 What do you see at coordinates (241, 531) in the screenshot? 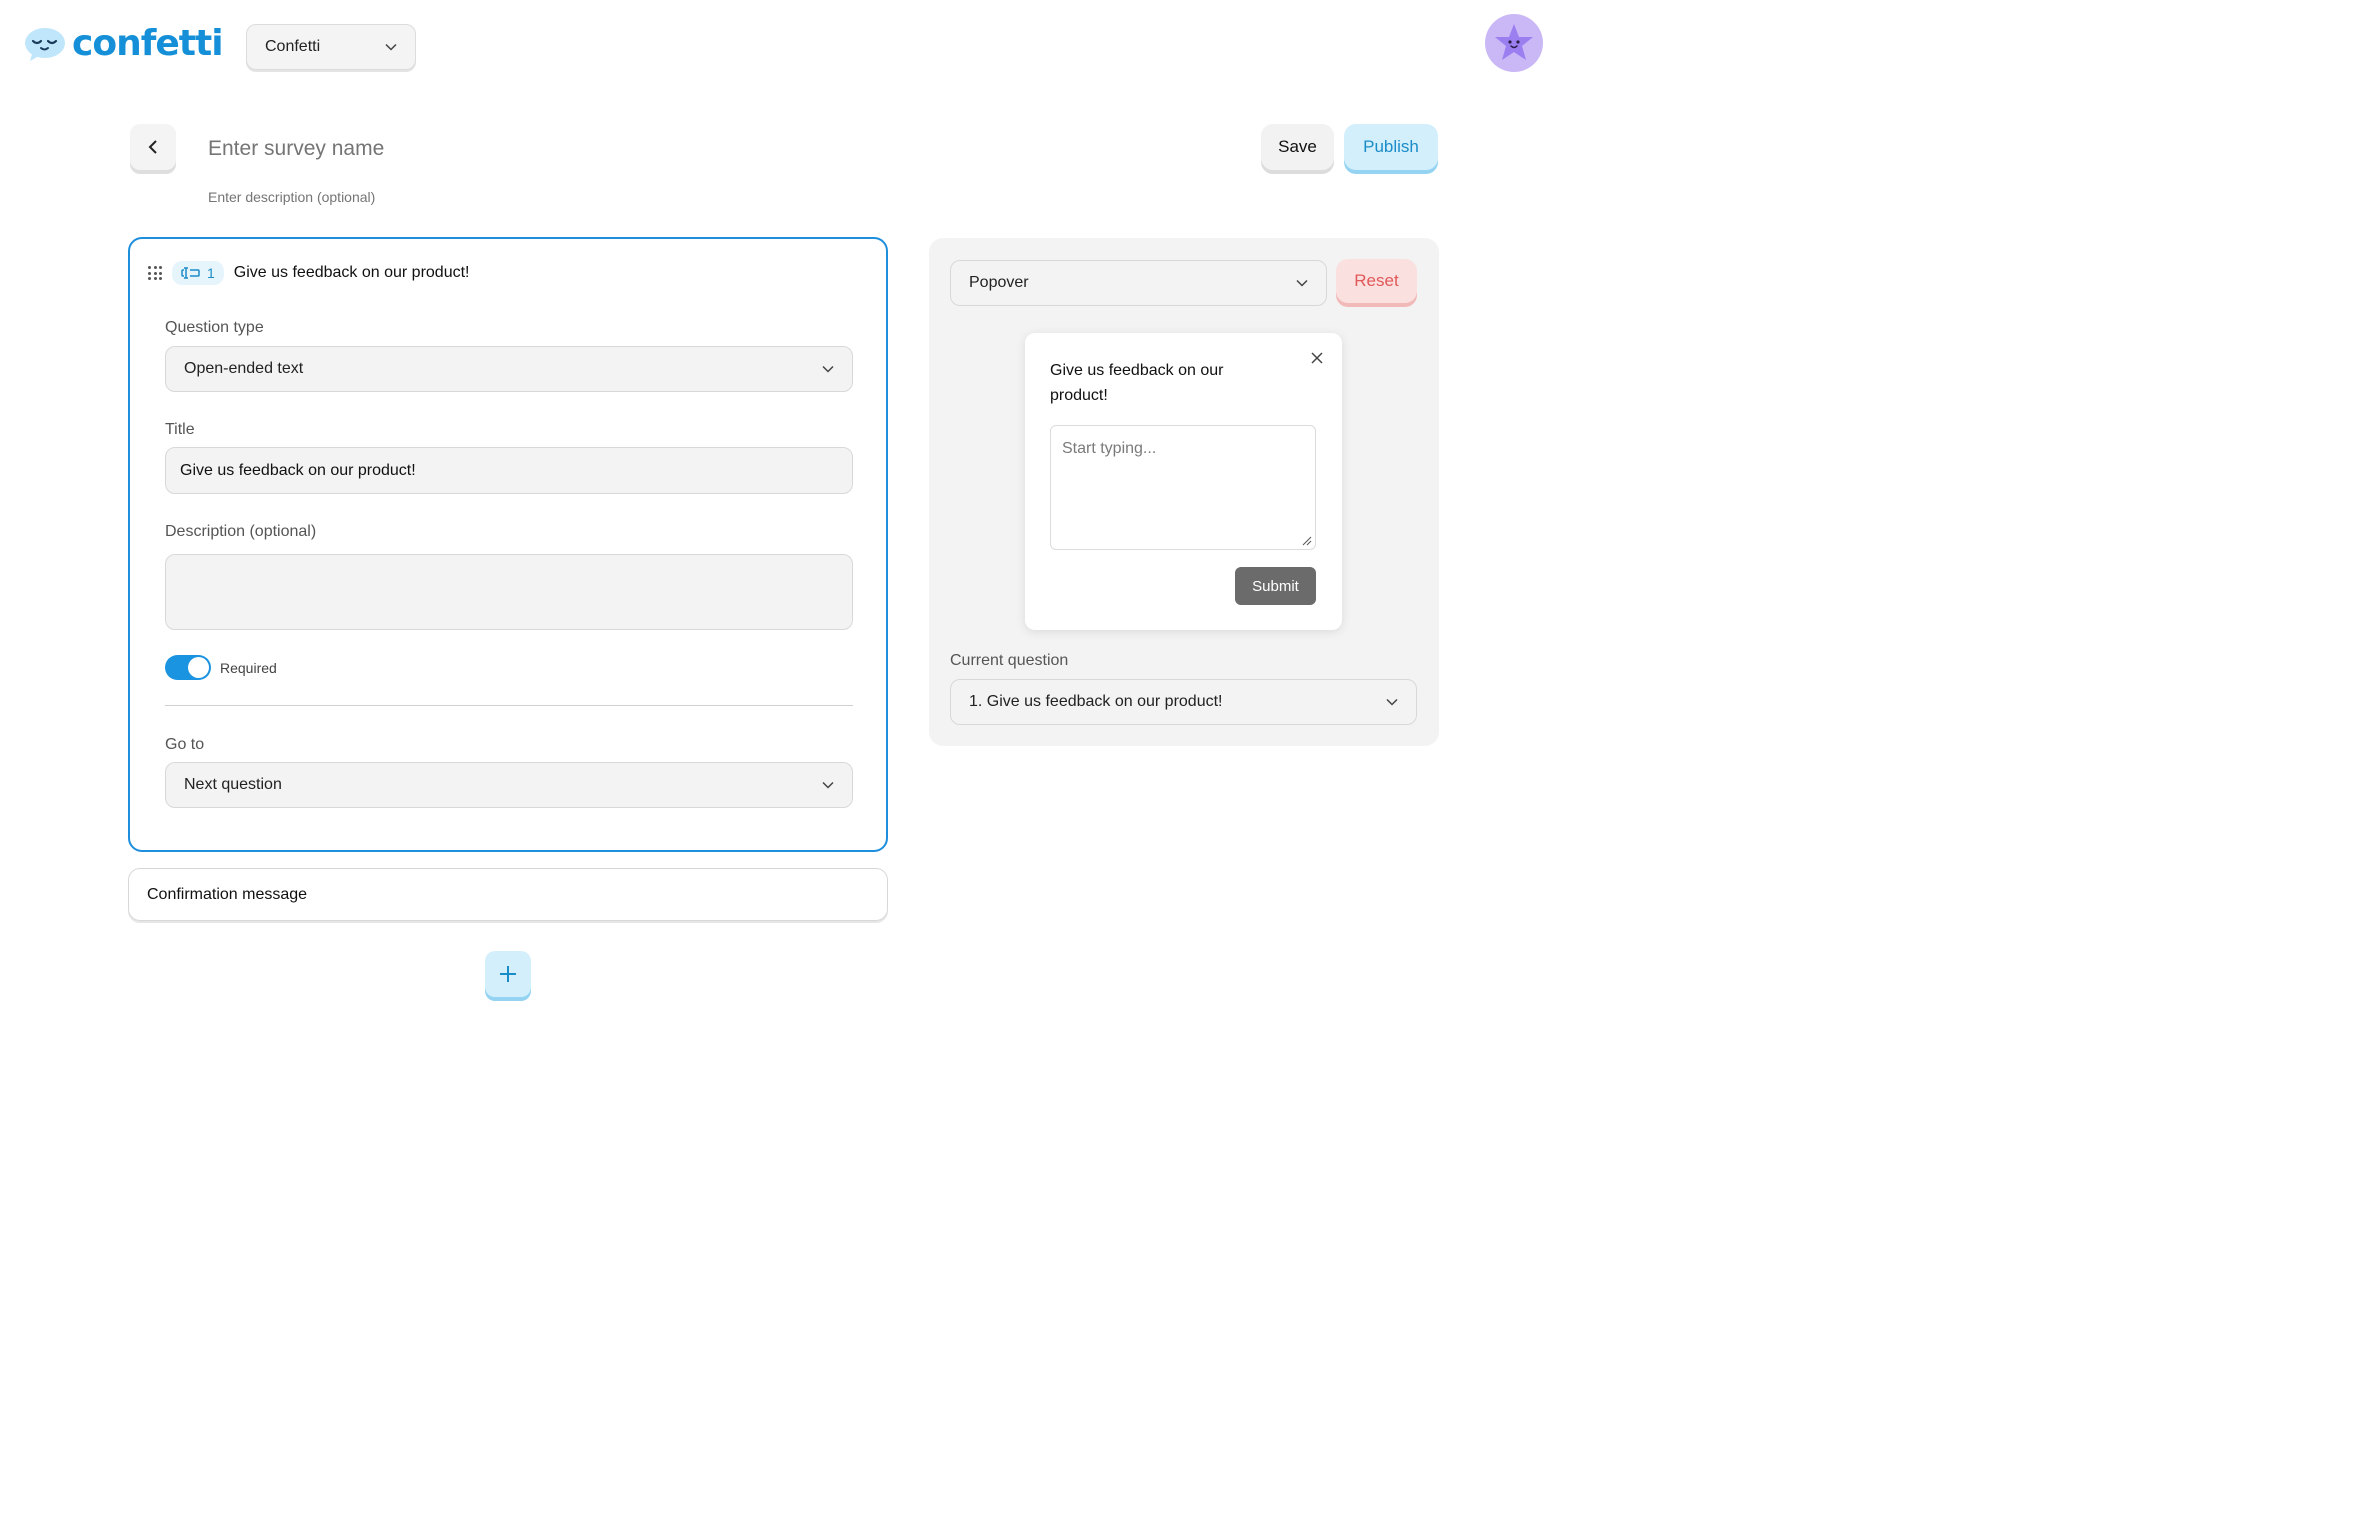
I see `description-label: Description (optional)` at bounding box center [241, 531].